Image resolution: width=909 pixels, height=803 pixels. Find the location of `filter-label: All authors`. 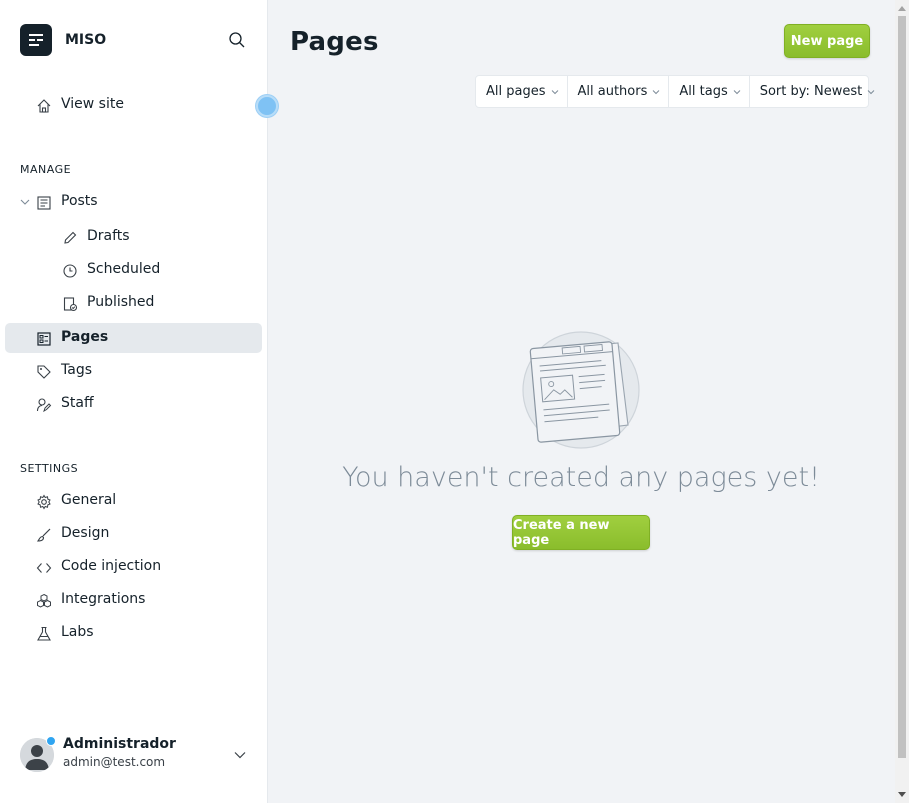

filter-label: All authors is located at coordinates (612, 91).